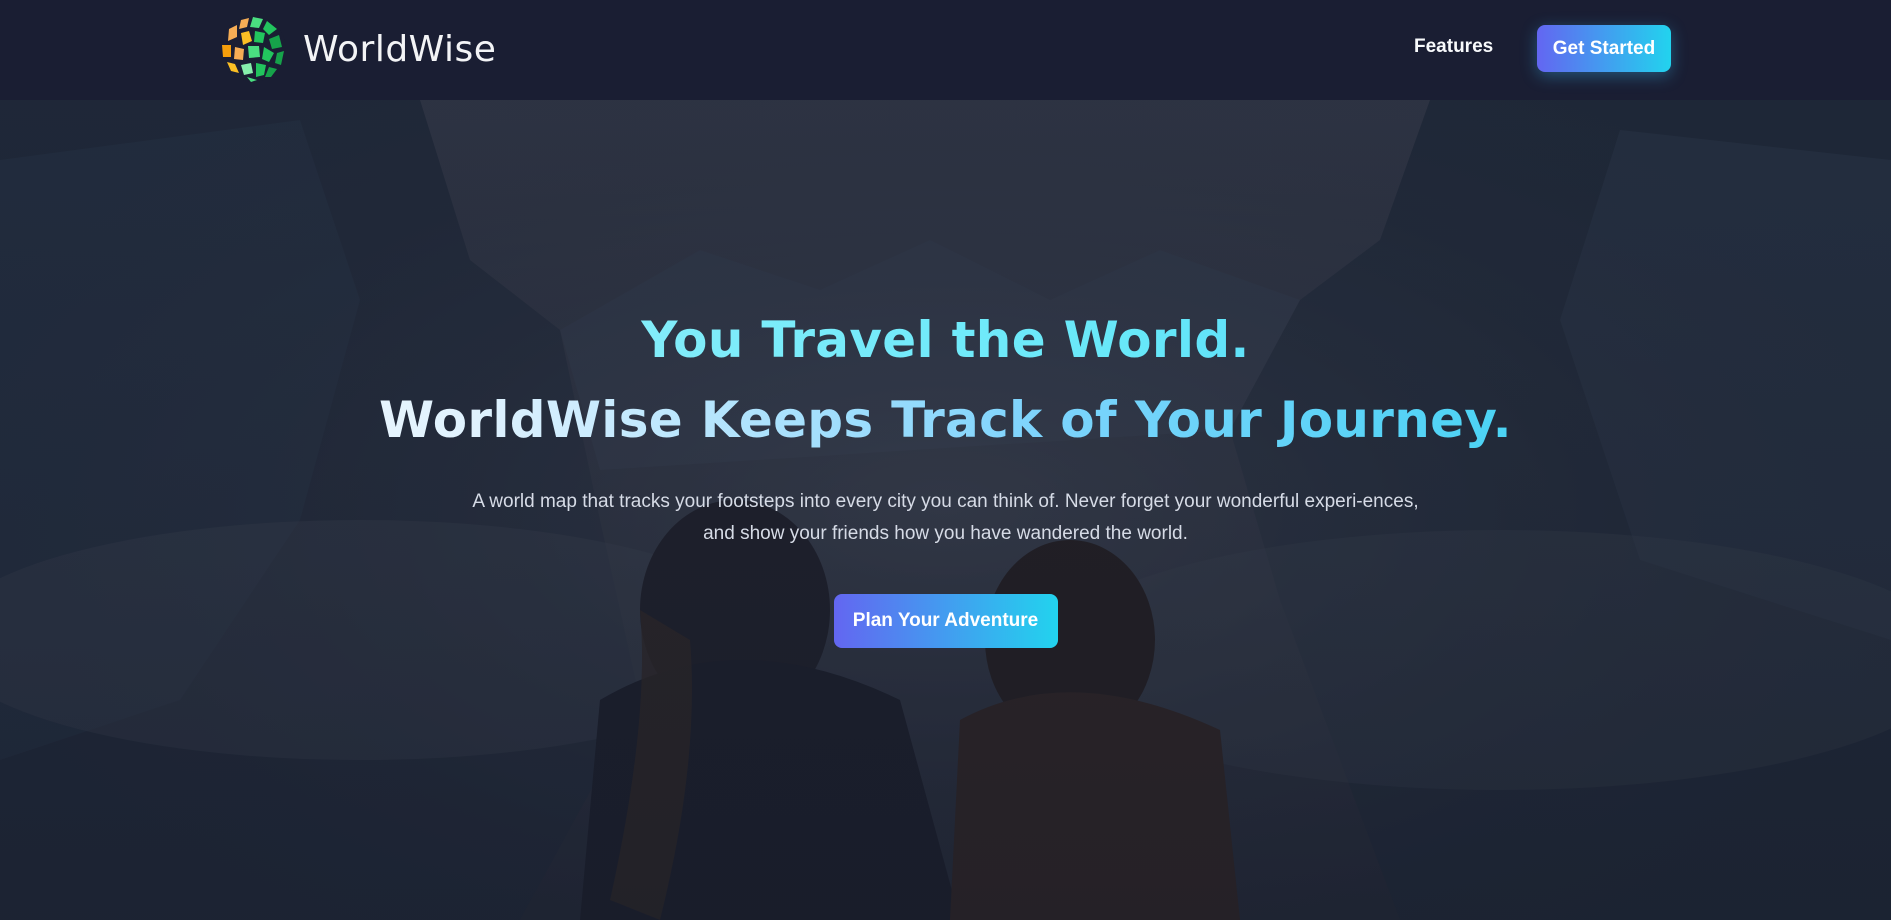 The width and height of the screenshot is (1891, 920). What do you see at coordinates (253, 49) in the screenshot?
I see `globe-mosaic-logo-icon` at bounding box center [253, 49].